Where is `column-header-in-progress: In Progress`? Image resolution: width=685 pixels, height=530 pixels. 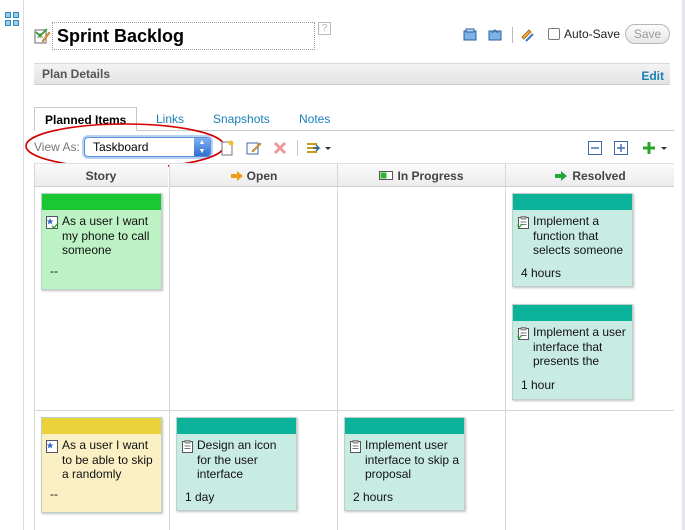
column-header-in-progress: In Progress is located at coordinates (421, 175).